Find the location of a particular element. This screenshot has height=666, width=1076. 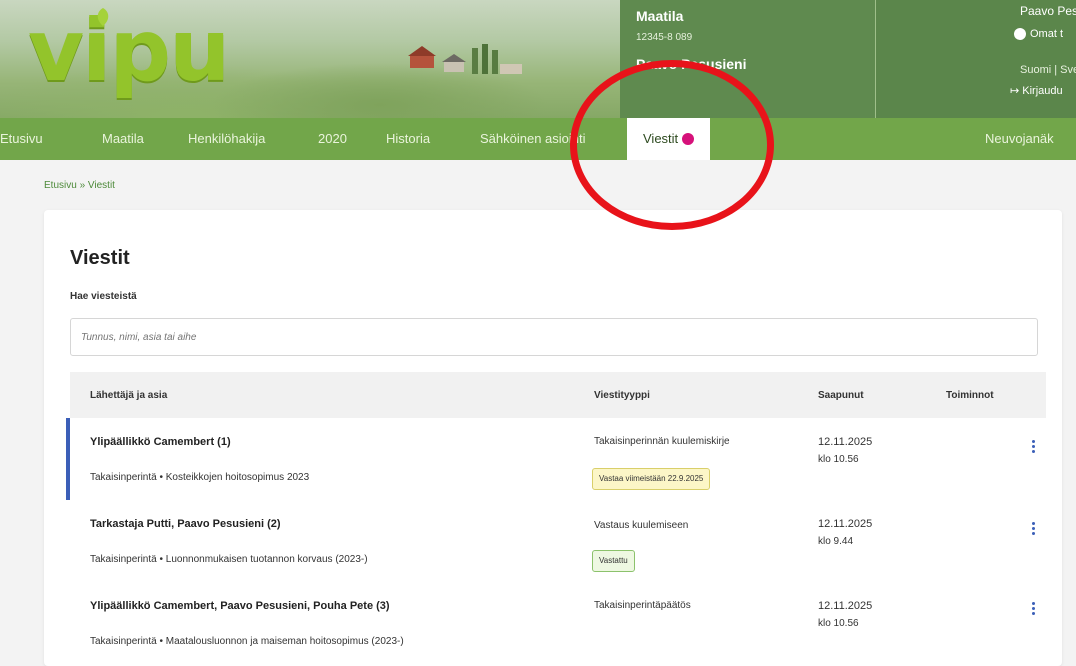

own-info-link: Omat t is located at coordinates (1039, 34).